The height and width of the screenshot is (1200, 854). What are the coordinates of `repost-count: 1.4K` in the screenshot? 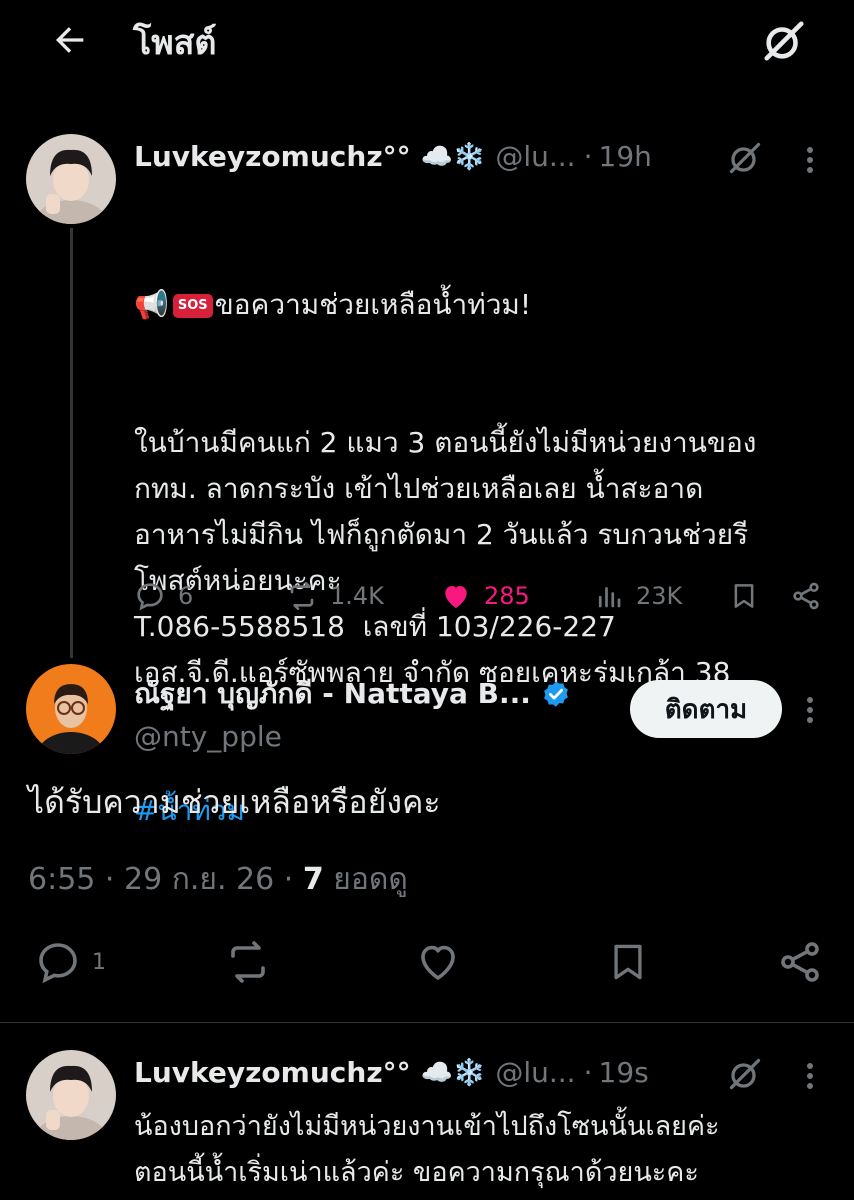 It's located at (357, 596).